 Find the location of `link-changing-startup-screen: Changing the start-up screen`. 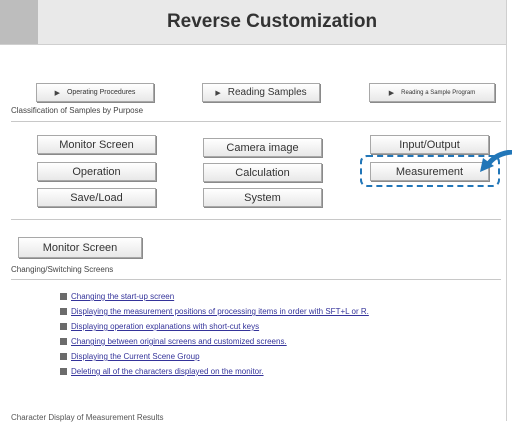

link-changing-startup-screen: Changing the start-up screen is located at coordinates (122, 296).